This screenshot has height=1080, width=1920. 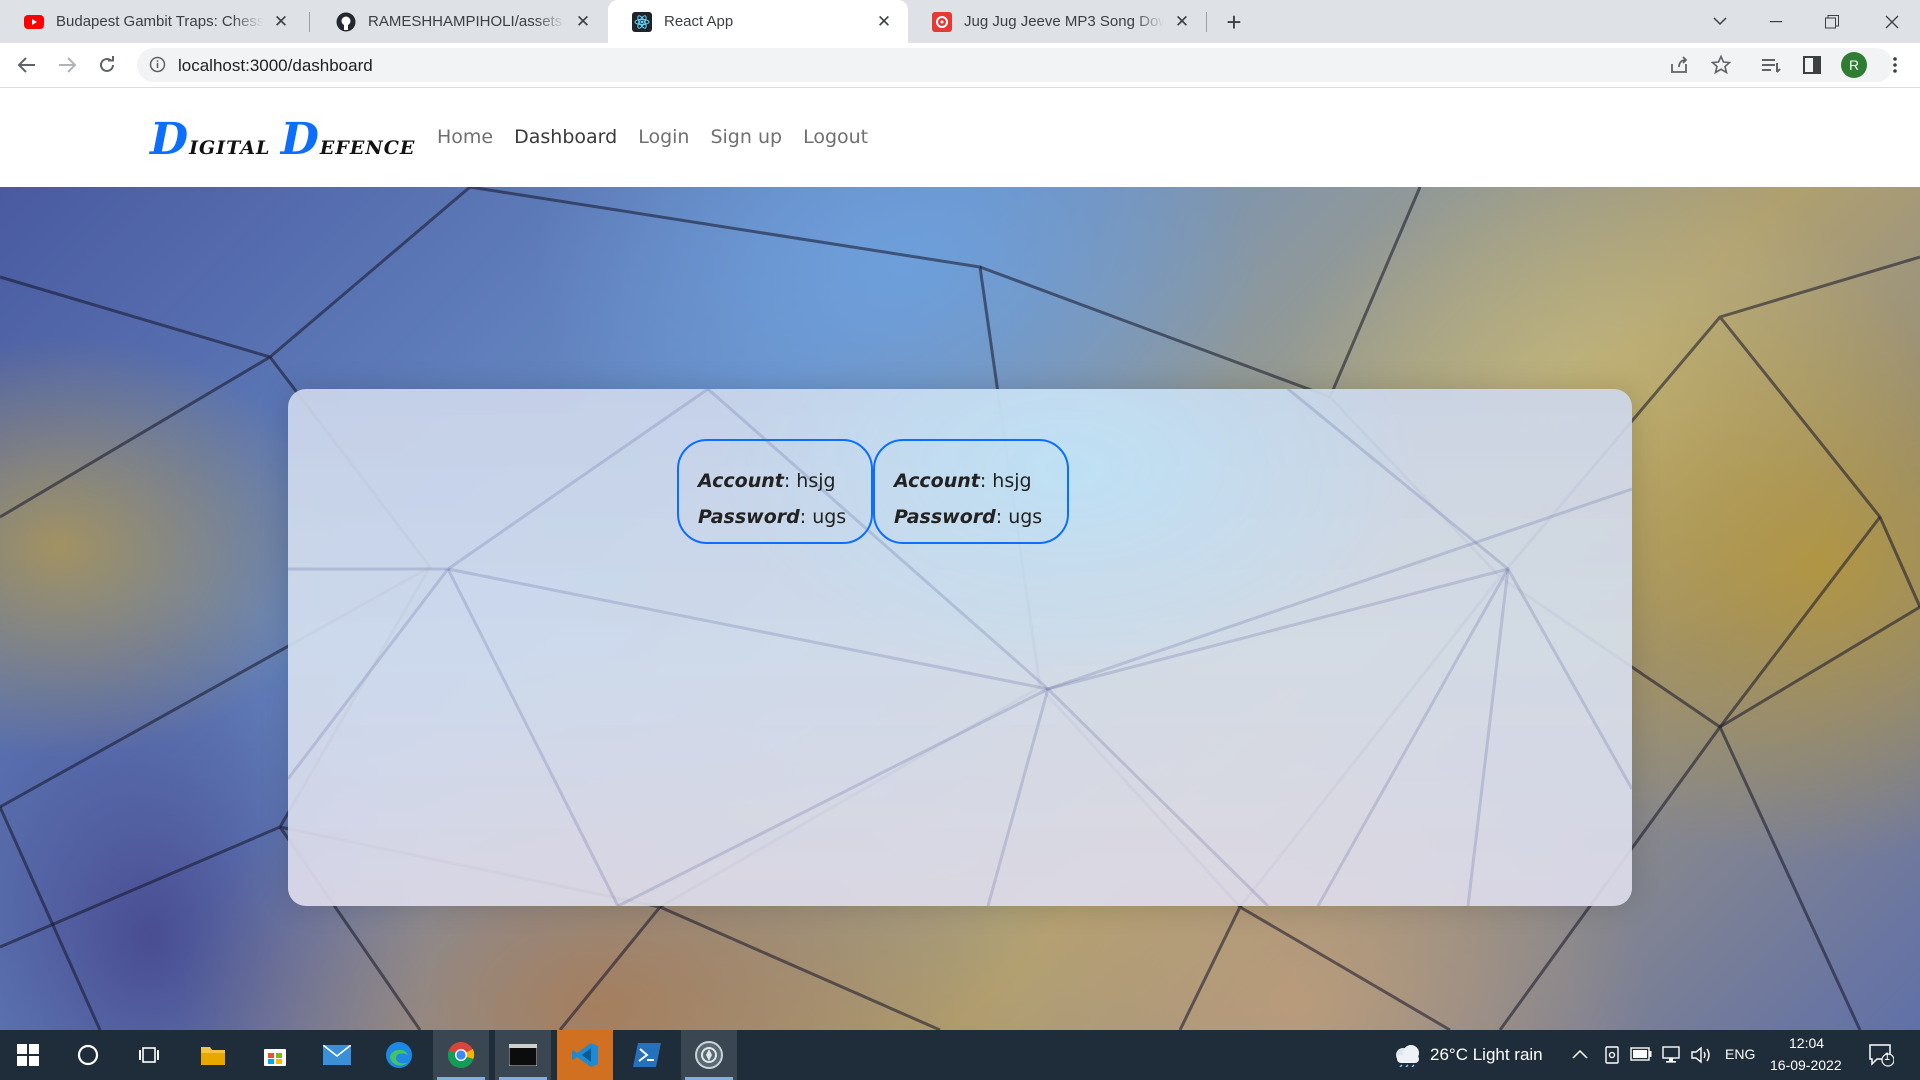 What do you see at coordinates (230, 145) in the screenshot?
I see `brand-word: igital` at bounding box center [230, 145].